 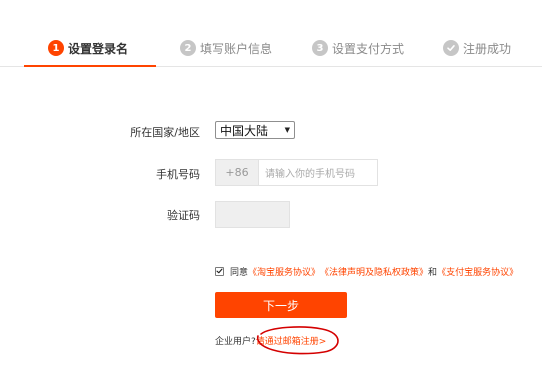 I want to click on step-label: 注册成功, so click(x=487, y=48).